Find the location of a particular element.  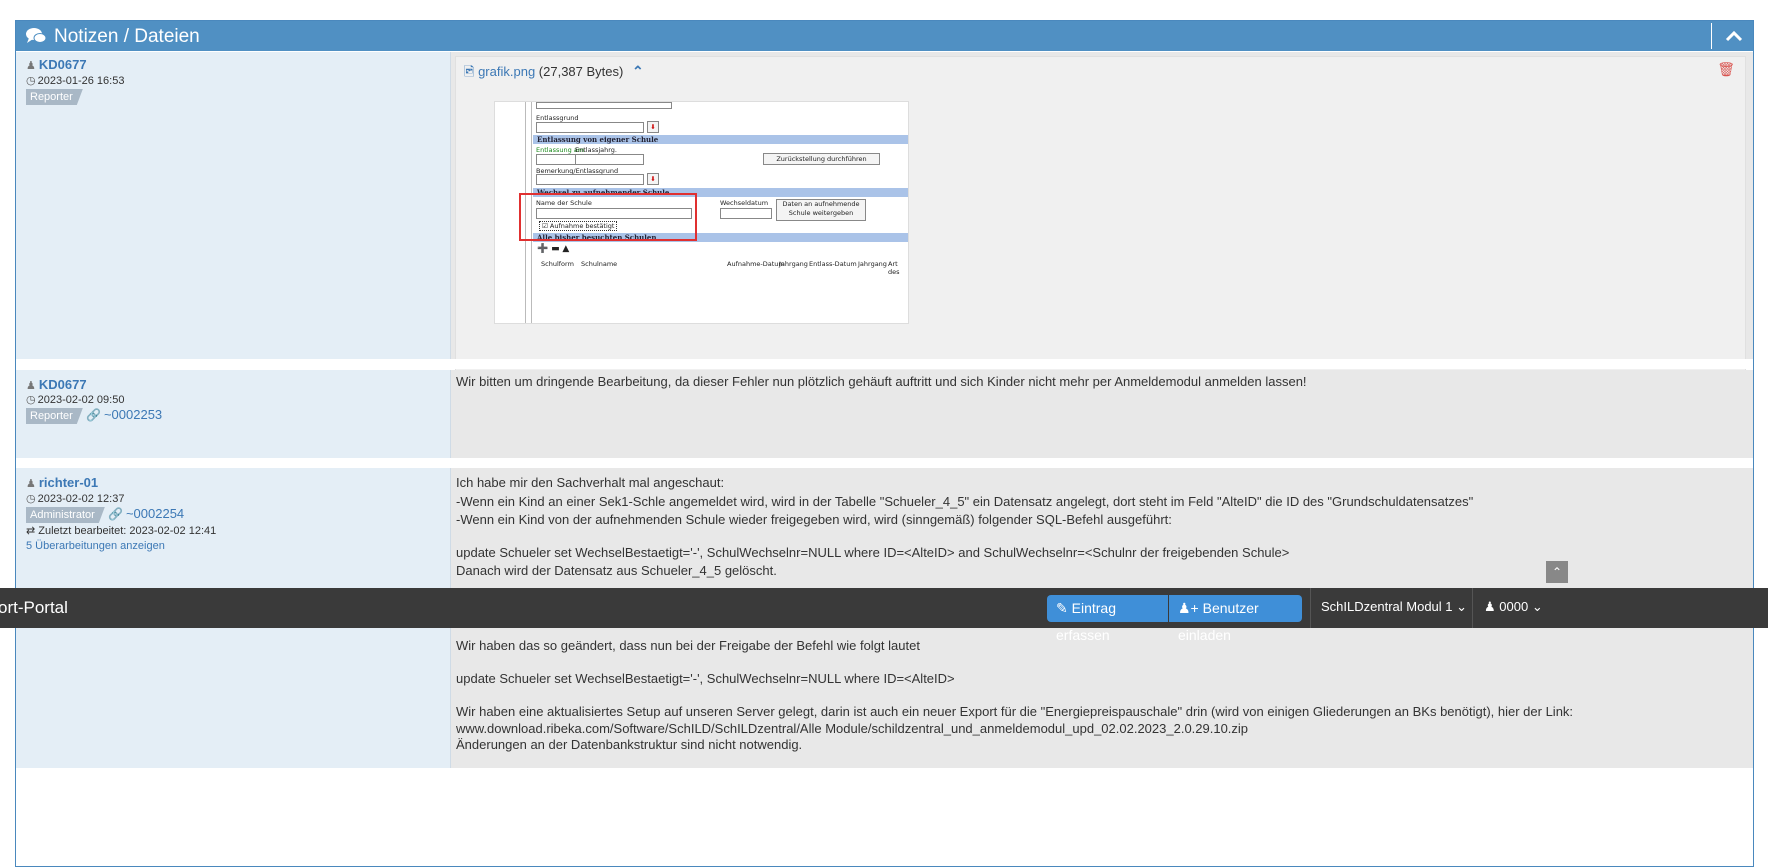

note-date: ◷ 2023-01-26 16:53 is located at coordinates (75, 80).